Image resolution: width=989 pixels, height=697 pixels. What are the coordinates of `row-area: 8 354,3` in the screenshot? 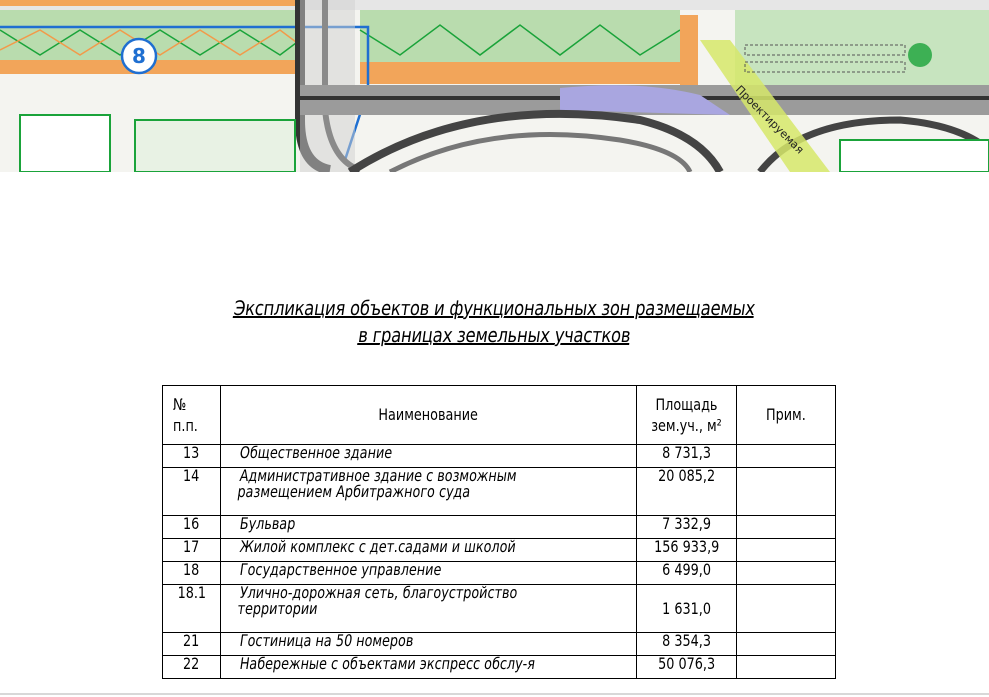 It's located at (686, 640).